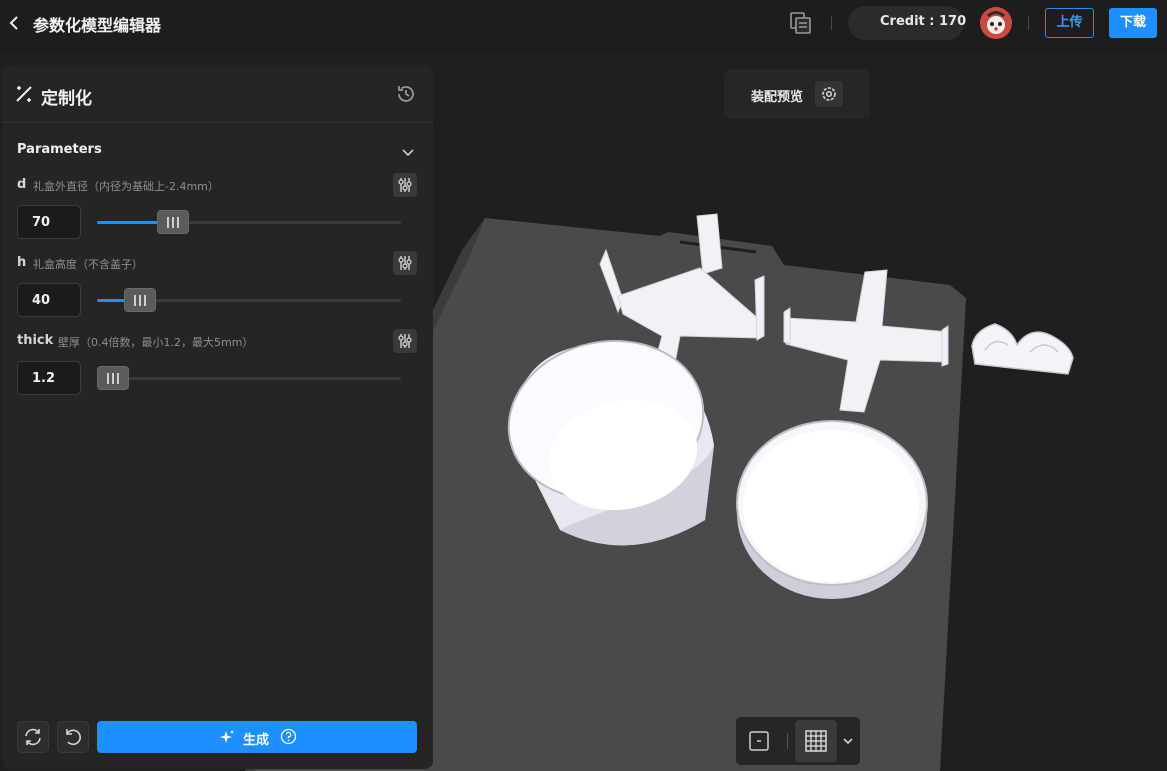 This screenshot has height=771, width=1167. I want to click on param-d-slider, so click(249, 222).